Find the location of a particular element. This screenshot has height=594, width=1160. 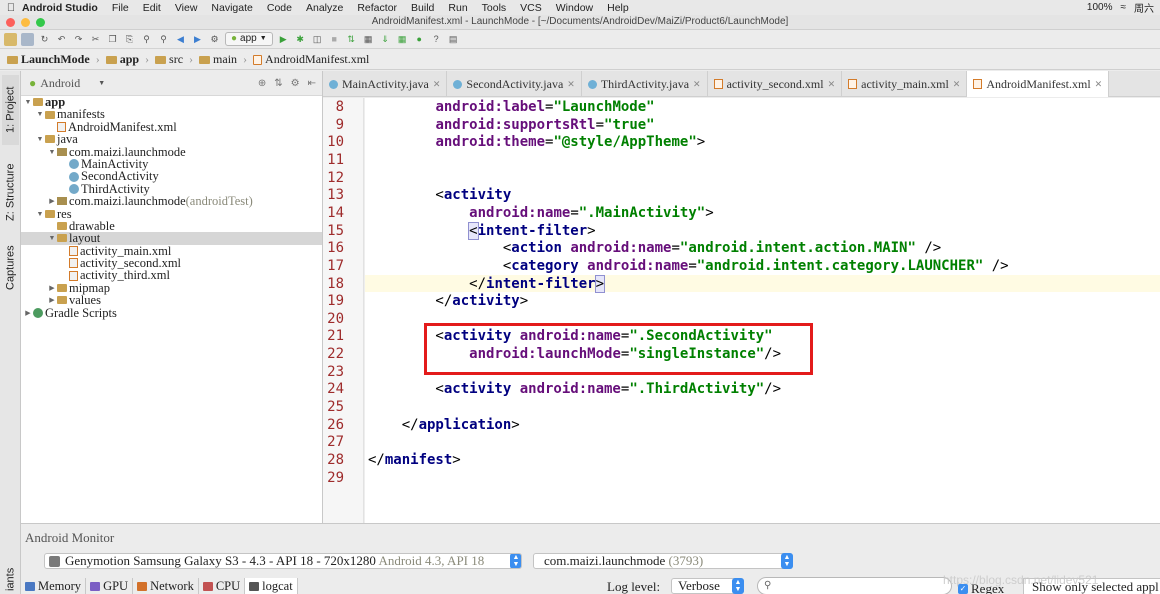

tab-network: Network is located at coordinates (166, 586).